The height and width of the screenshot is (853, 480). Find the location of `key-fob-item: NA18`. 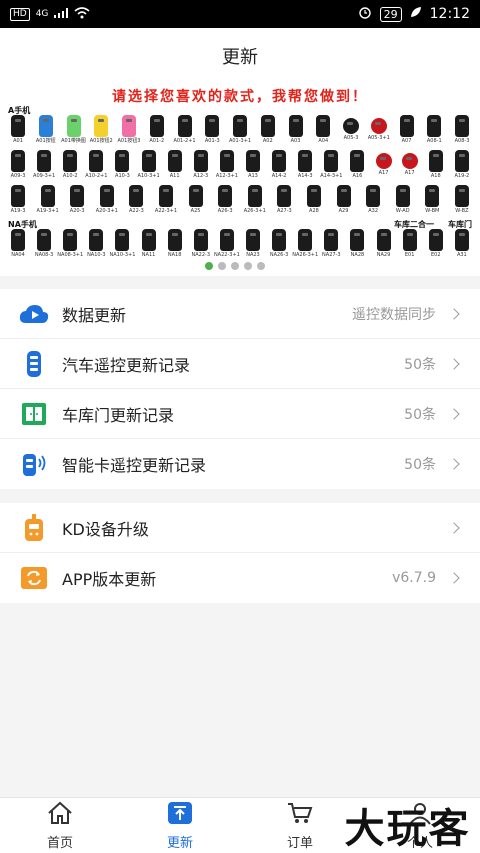

key-fob-item: NA18 is located at coordinates (175, 245).